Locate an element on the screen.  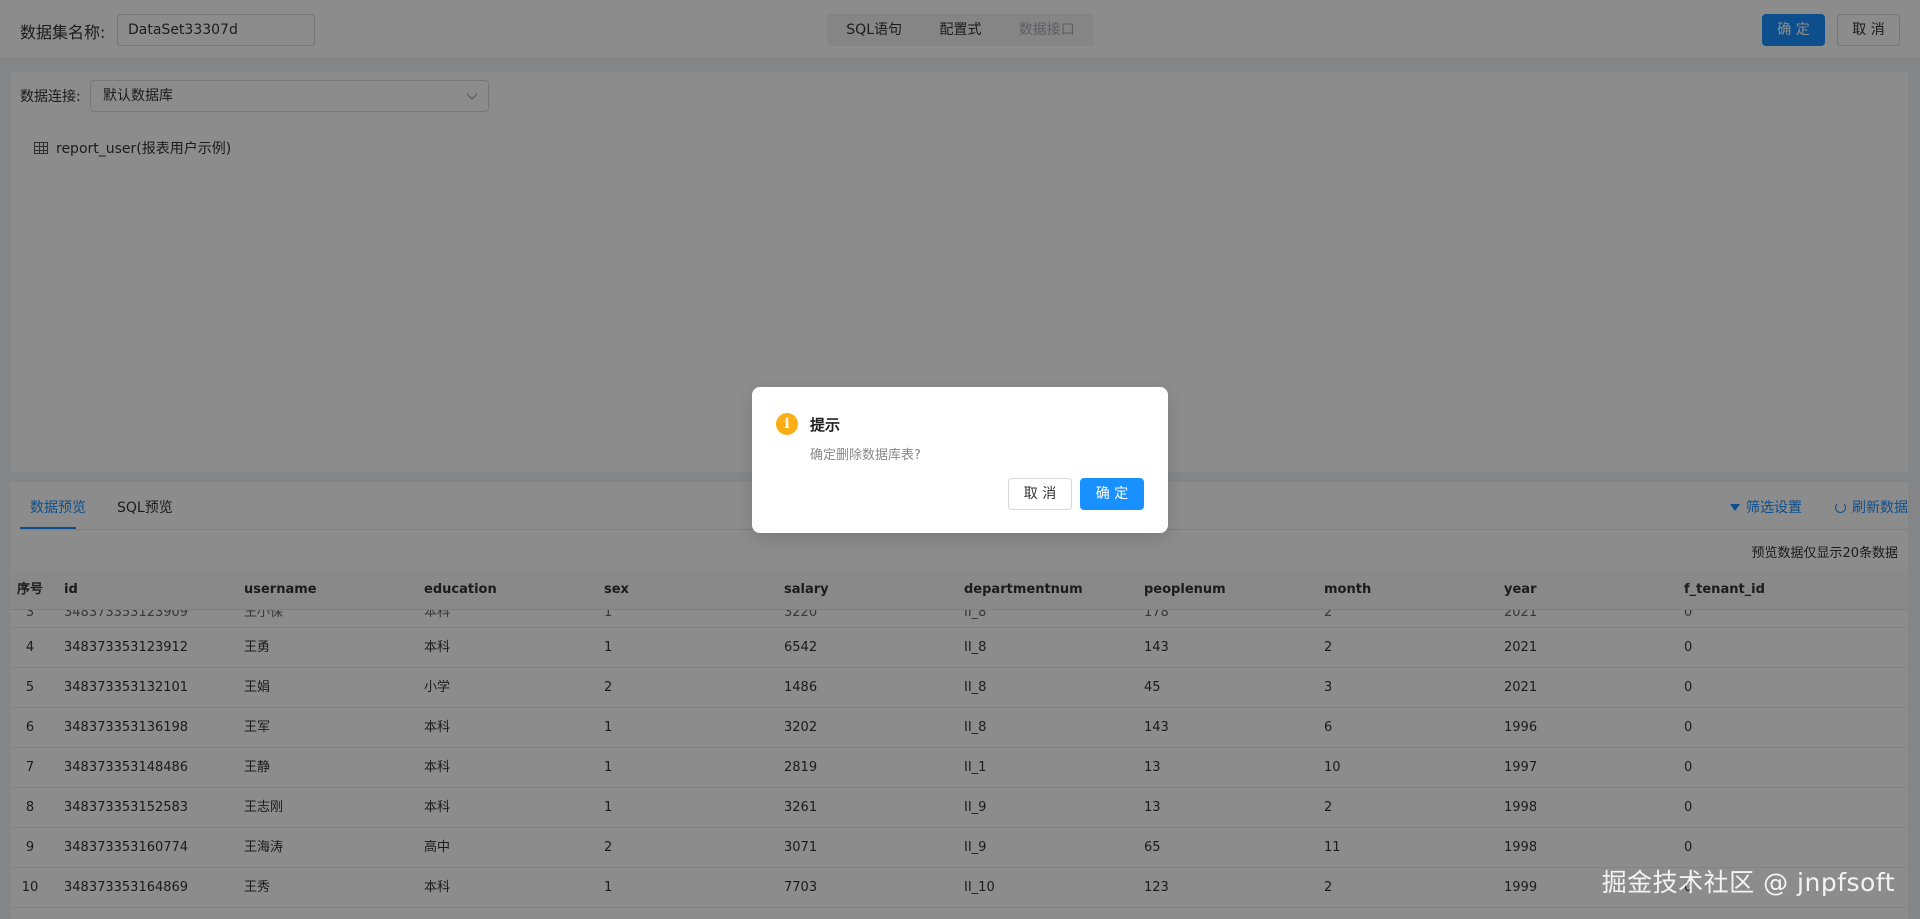
dialog-message: 确定删除数据库表? is located at coordinates (865, 455).